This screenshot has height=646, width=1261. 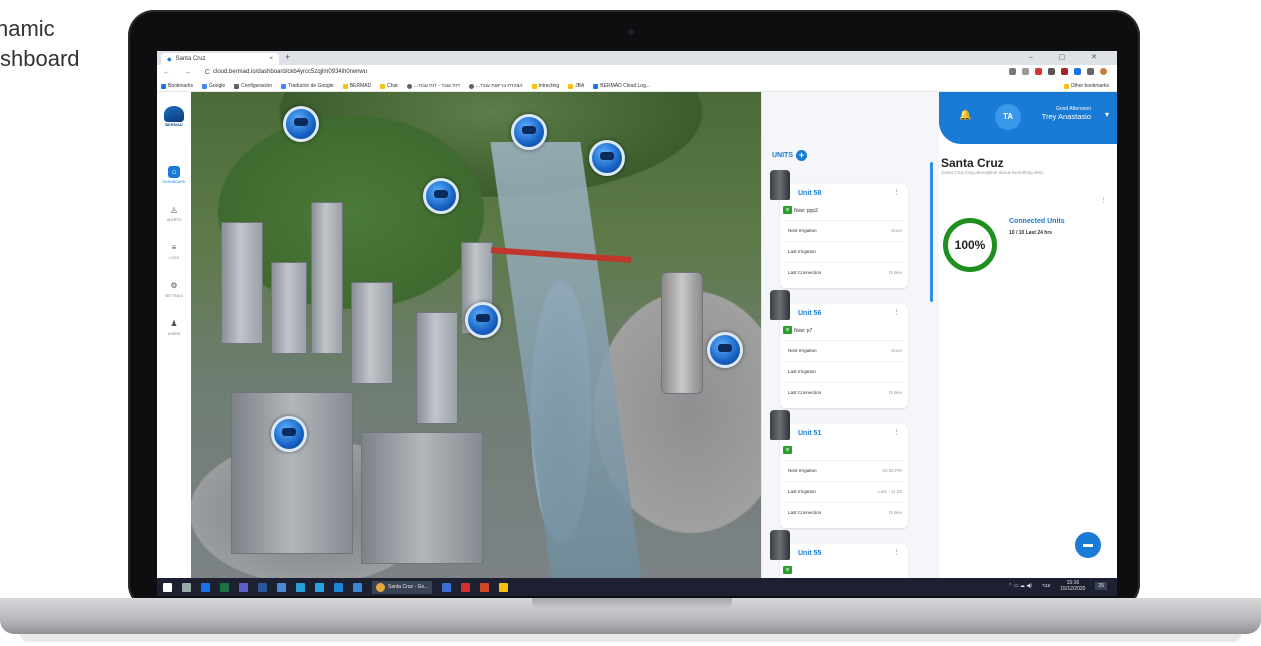 I want to click on bookmark-item: Intrecting, so click(x=545, y=86).